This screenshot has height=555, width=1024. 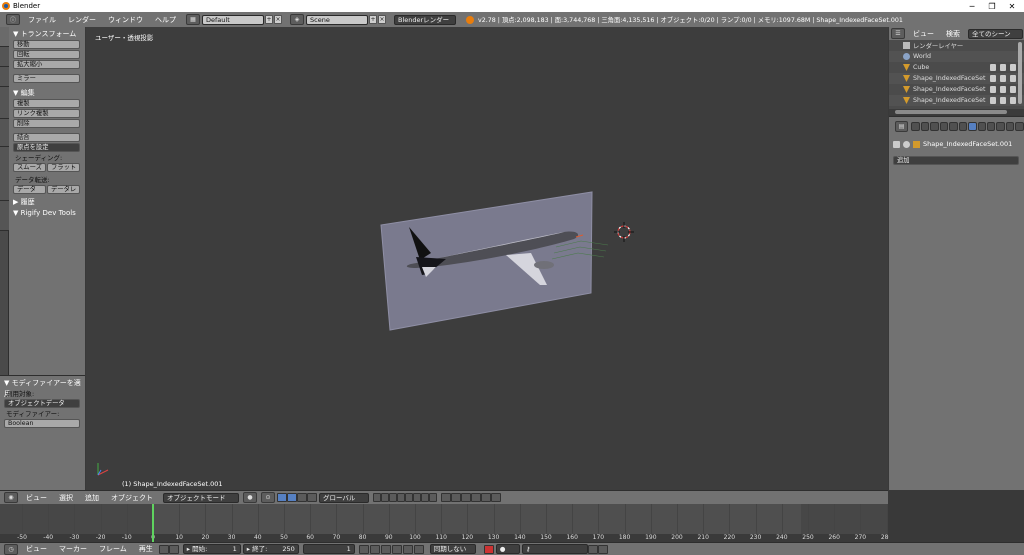 What do you see at coordinates (302, 497) in the screenshot?
I see `rotate-manipulator-icon` at bounding box center [302, 497].